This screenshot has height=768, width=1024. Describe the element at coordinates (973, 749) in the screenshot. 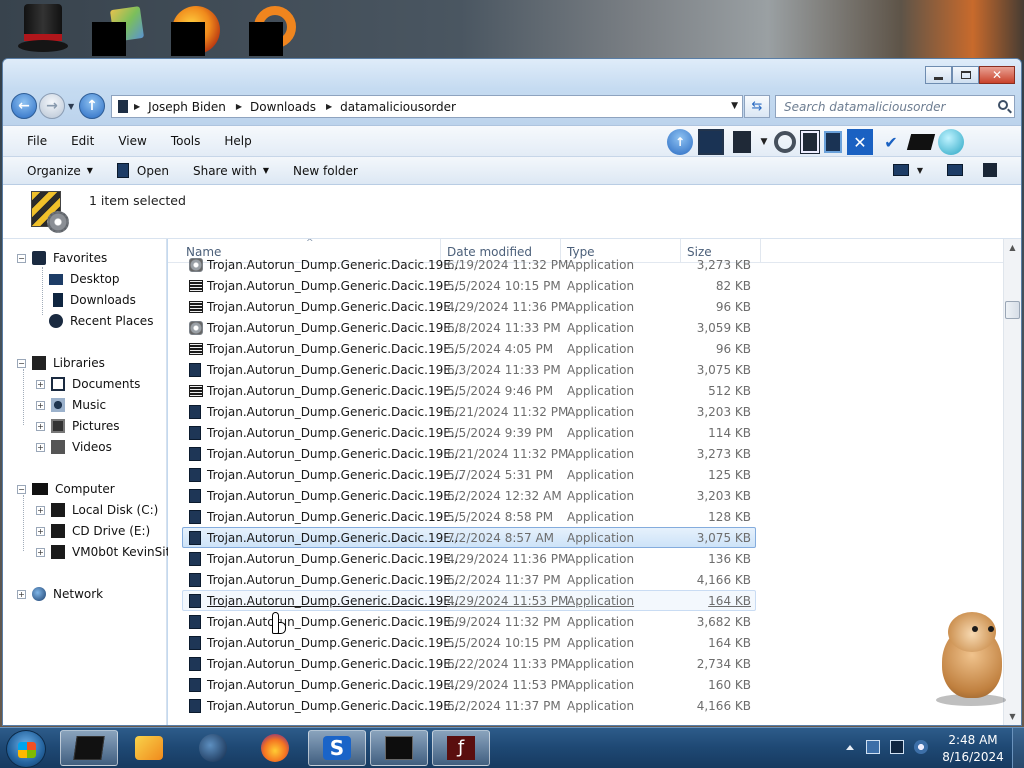

I see `clock: 2:48 AM 8/16/2024` at that location.